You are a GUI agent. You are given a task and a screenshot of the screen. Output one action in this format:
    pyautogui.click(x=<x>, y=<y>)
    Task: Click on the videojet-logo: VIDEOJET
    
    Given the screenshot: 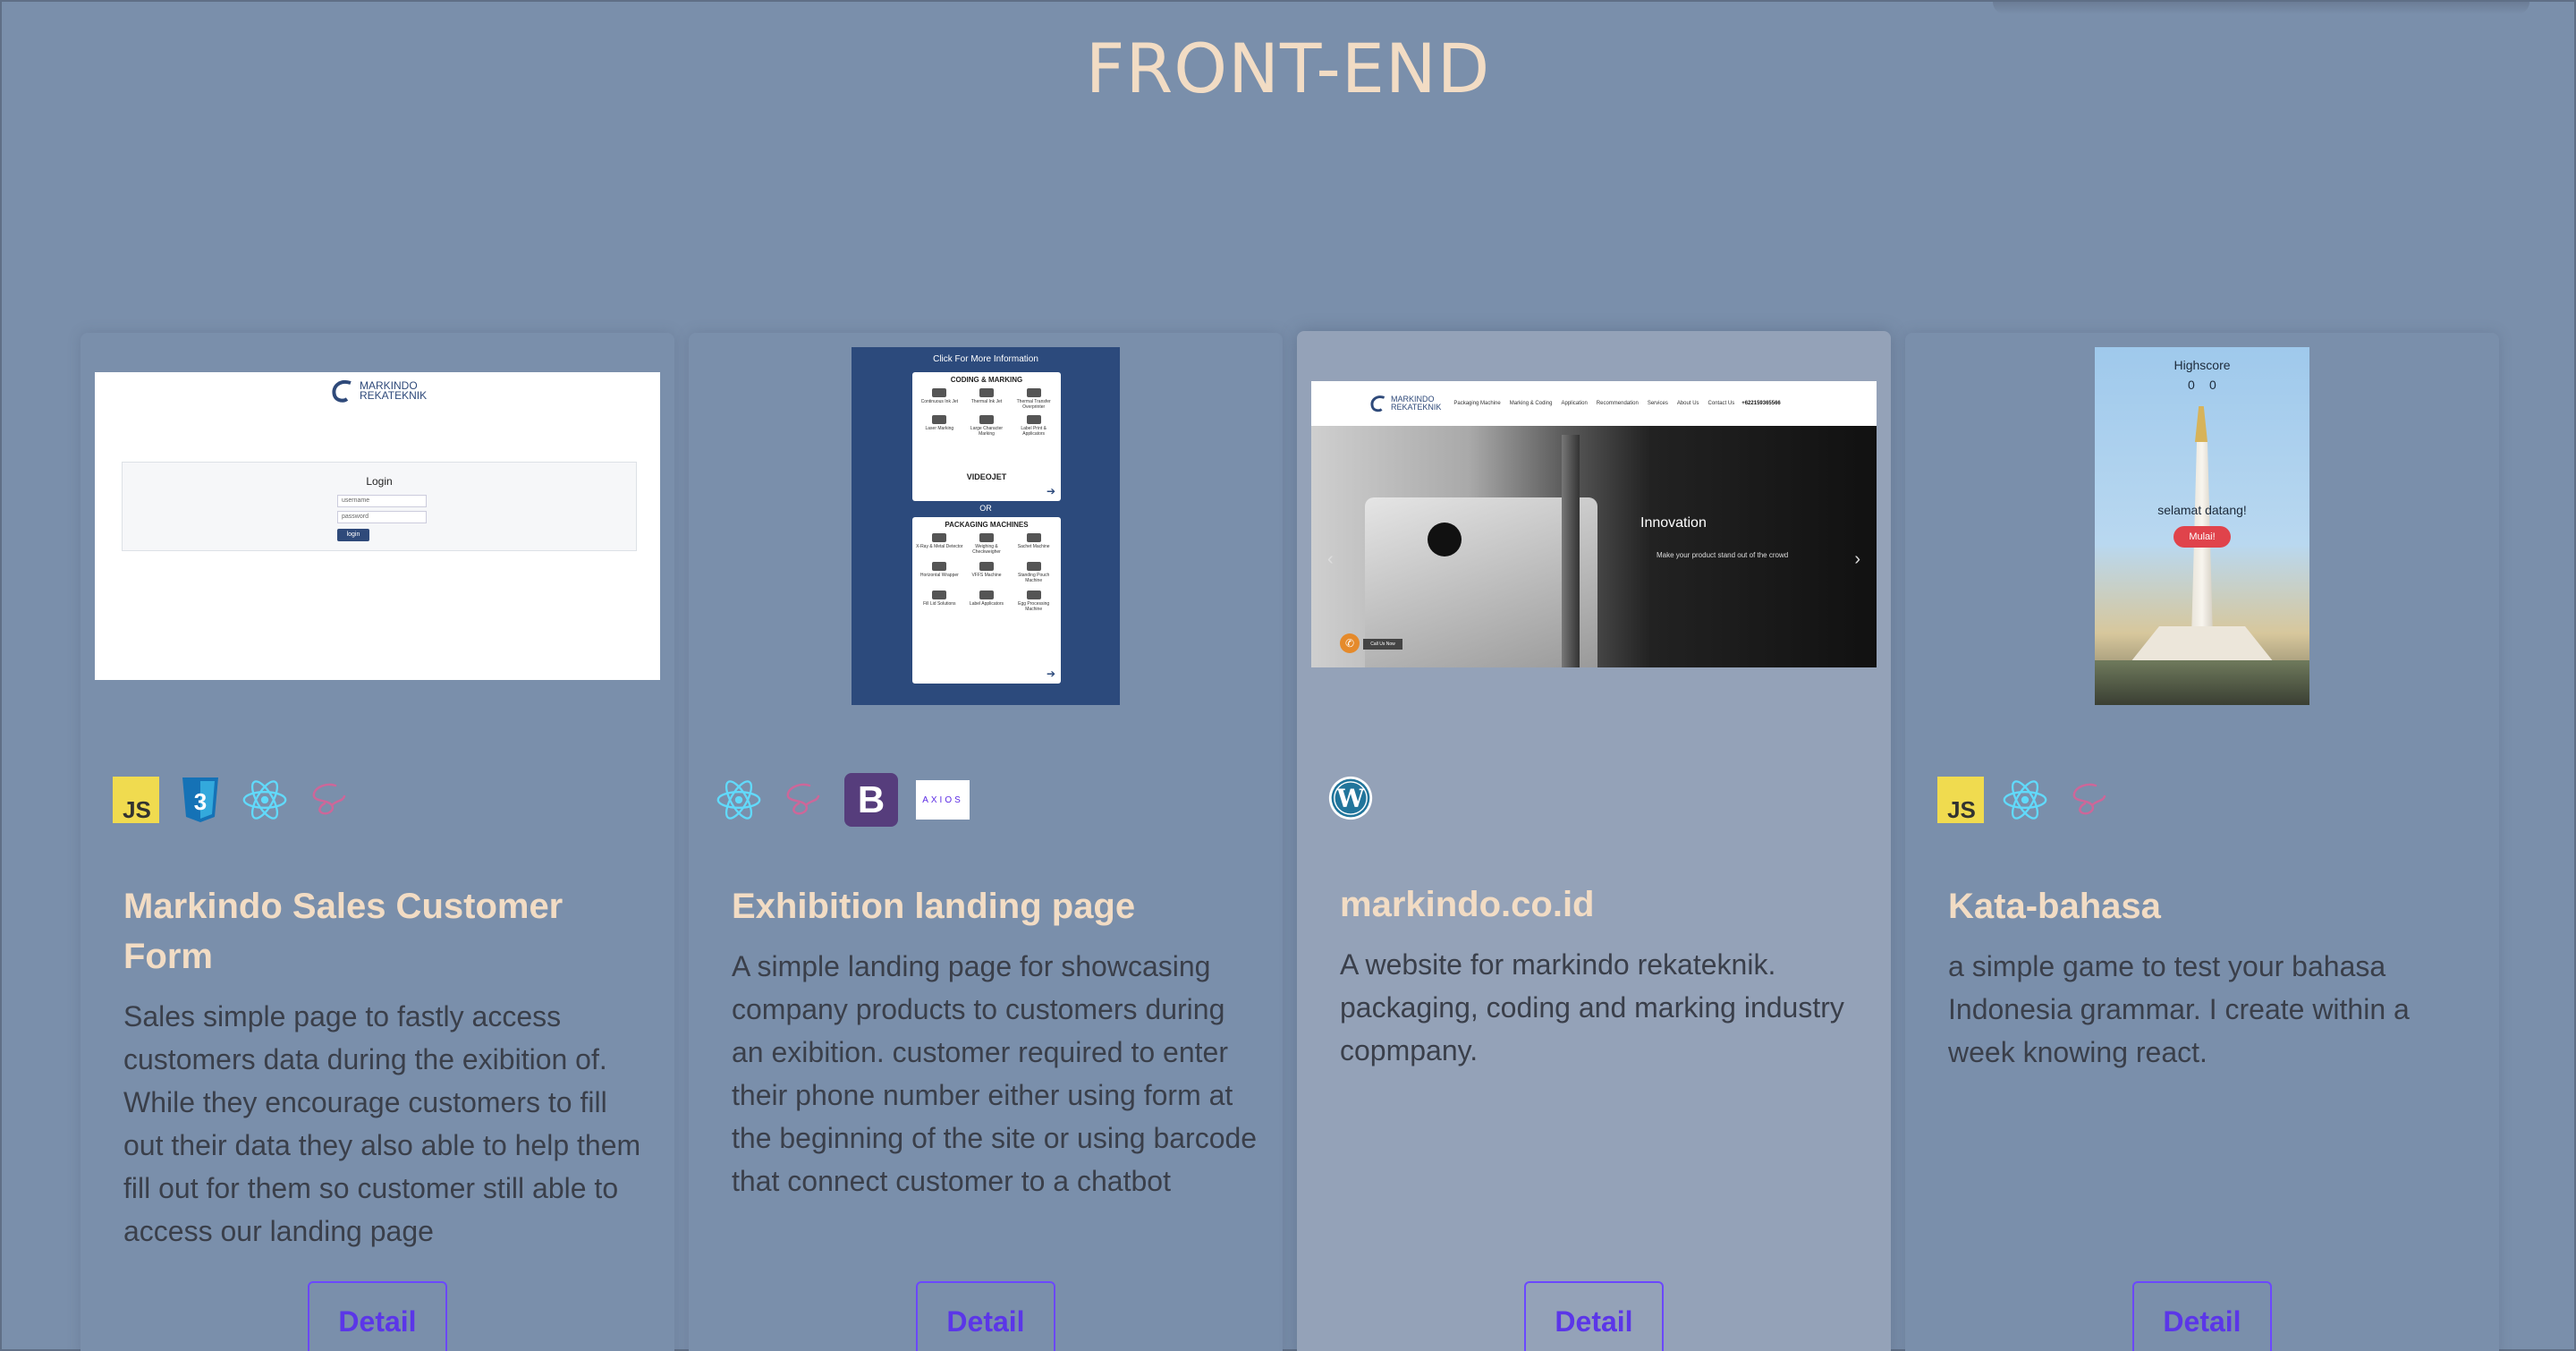 What is the action you would take?
    pyautogui.click(x=986, y=477)
    